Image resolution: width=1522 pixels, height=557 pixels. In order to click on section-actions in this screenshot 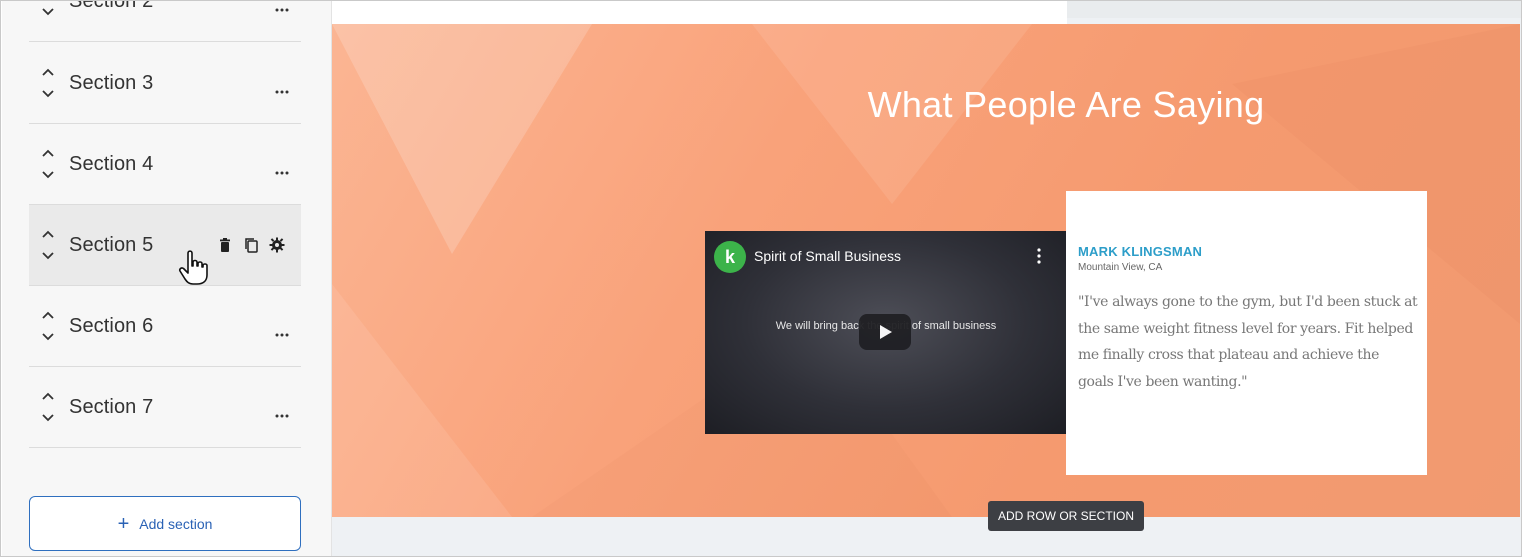, I will do `click(251, 245)`.